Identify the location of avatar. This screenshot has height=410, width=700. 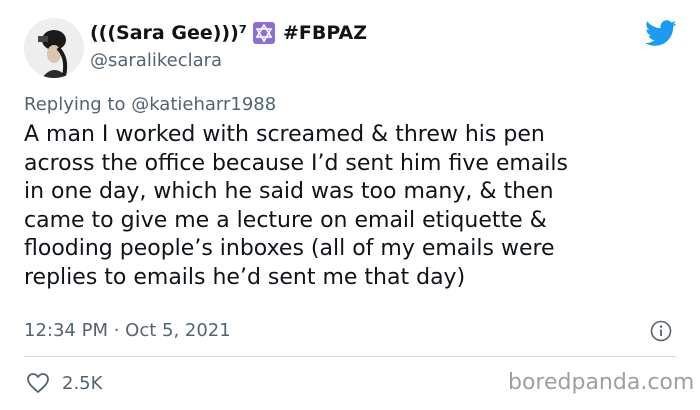
(54, 48).